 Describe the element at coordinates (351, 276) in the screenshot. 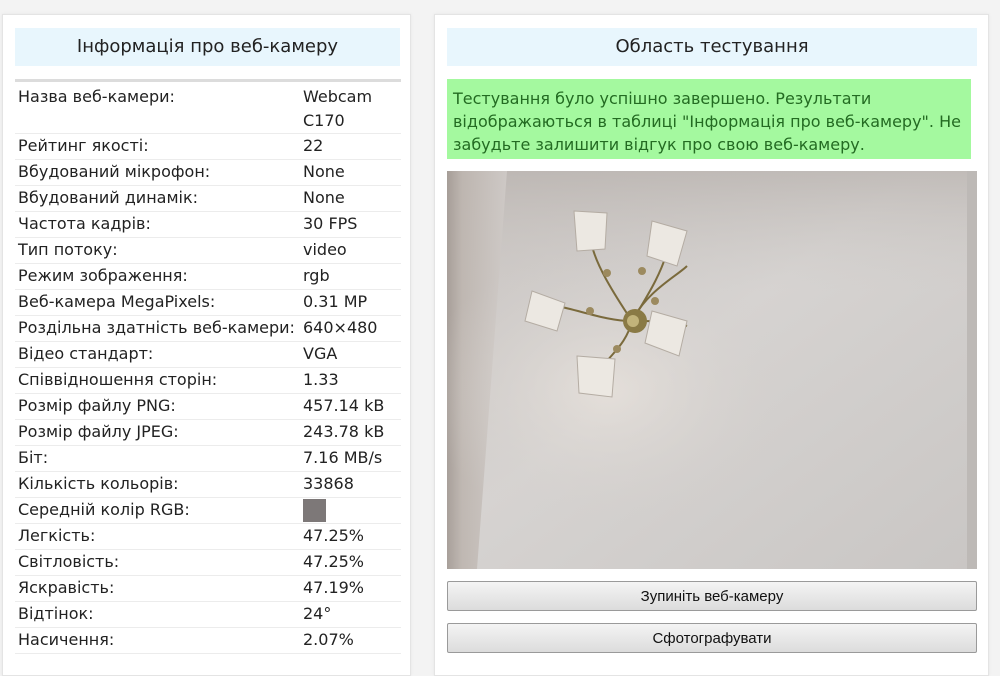

I see `info-value: rgb` at that location.